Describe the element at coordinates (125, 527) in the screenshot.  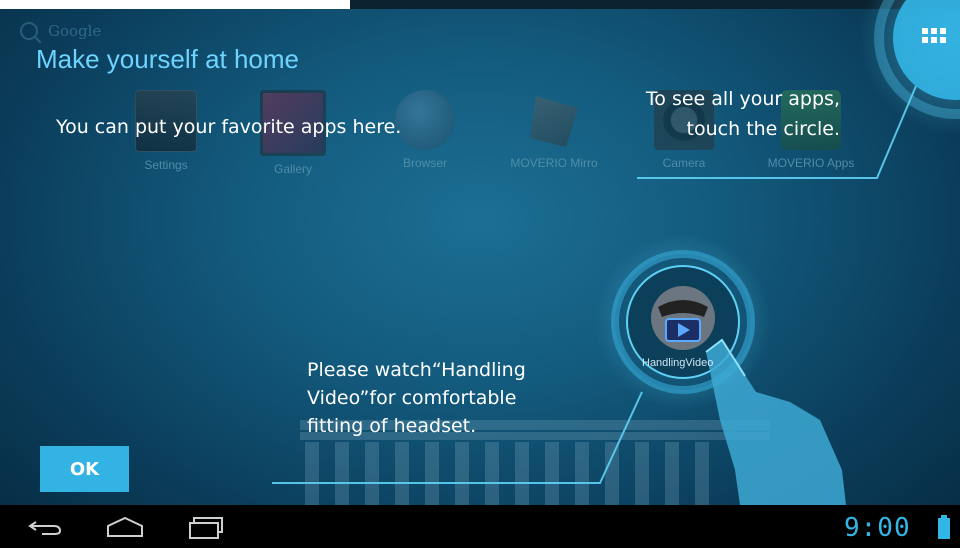
I see `home-icon` at that location.